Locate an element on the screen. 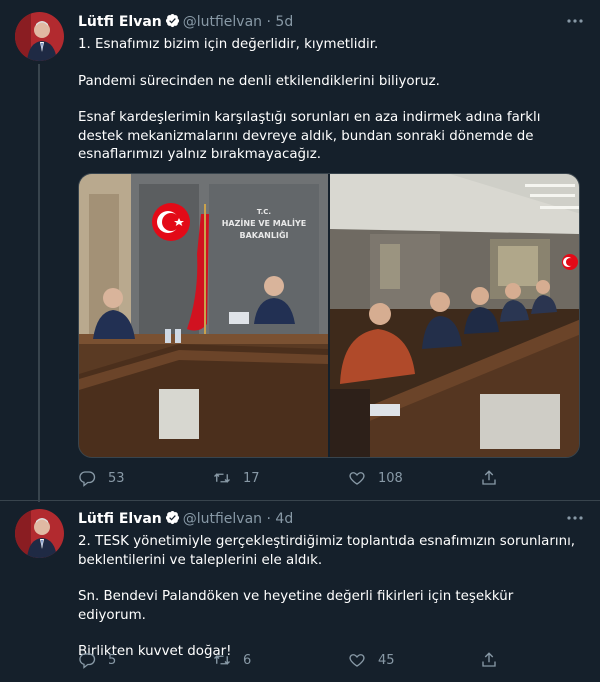 This screenshot has width=600, height=682. reply-count: 53 is located at coordinates (116, 478).